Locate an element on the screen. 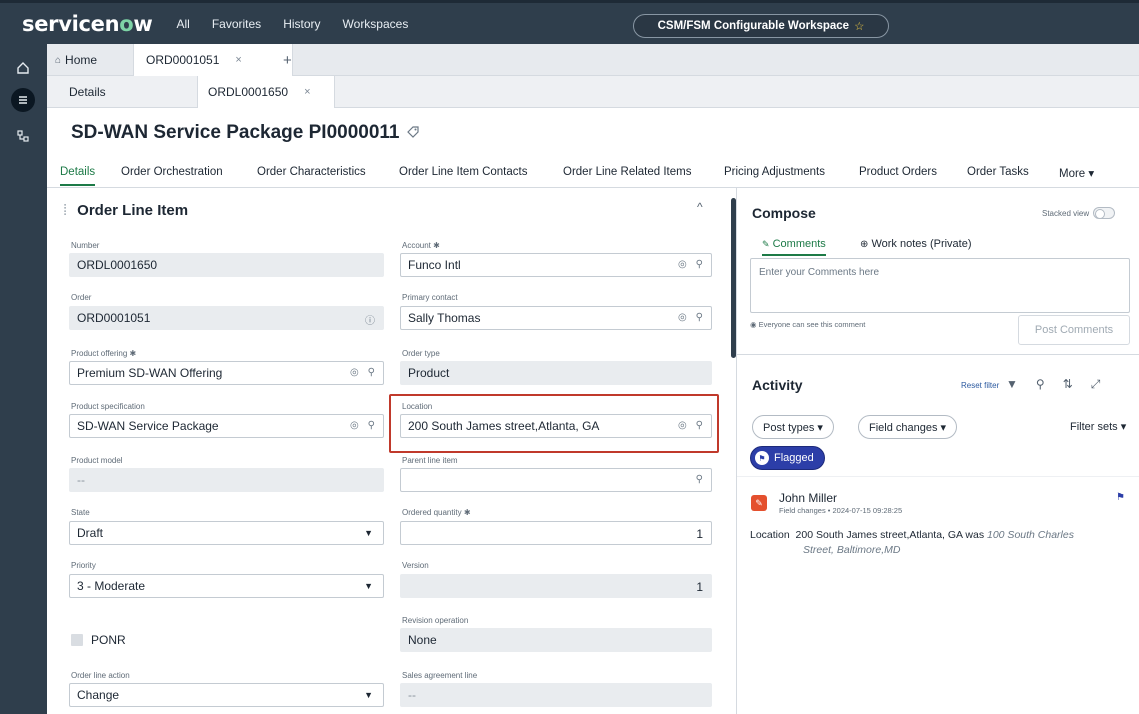  tab-details: Details is located at coordinates (78, 176).